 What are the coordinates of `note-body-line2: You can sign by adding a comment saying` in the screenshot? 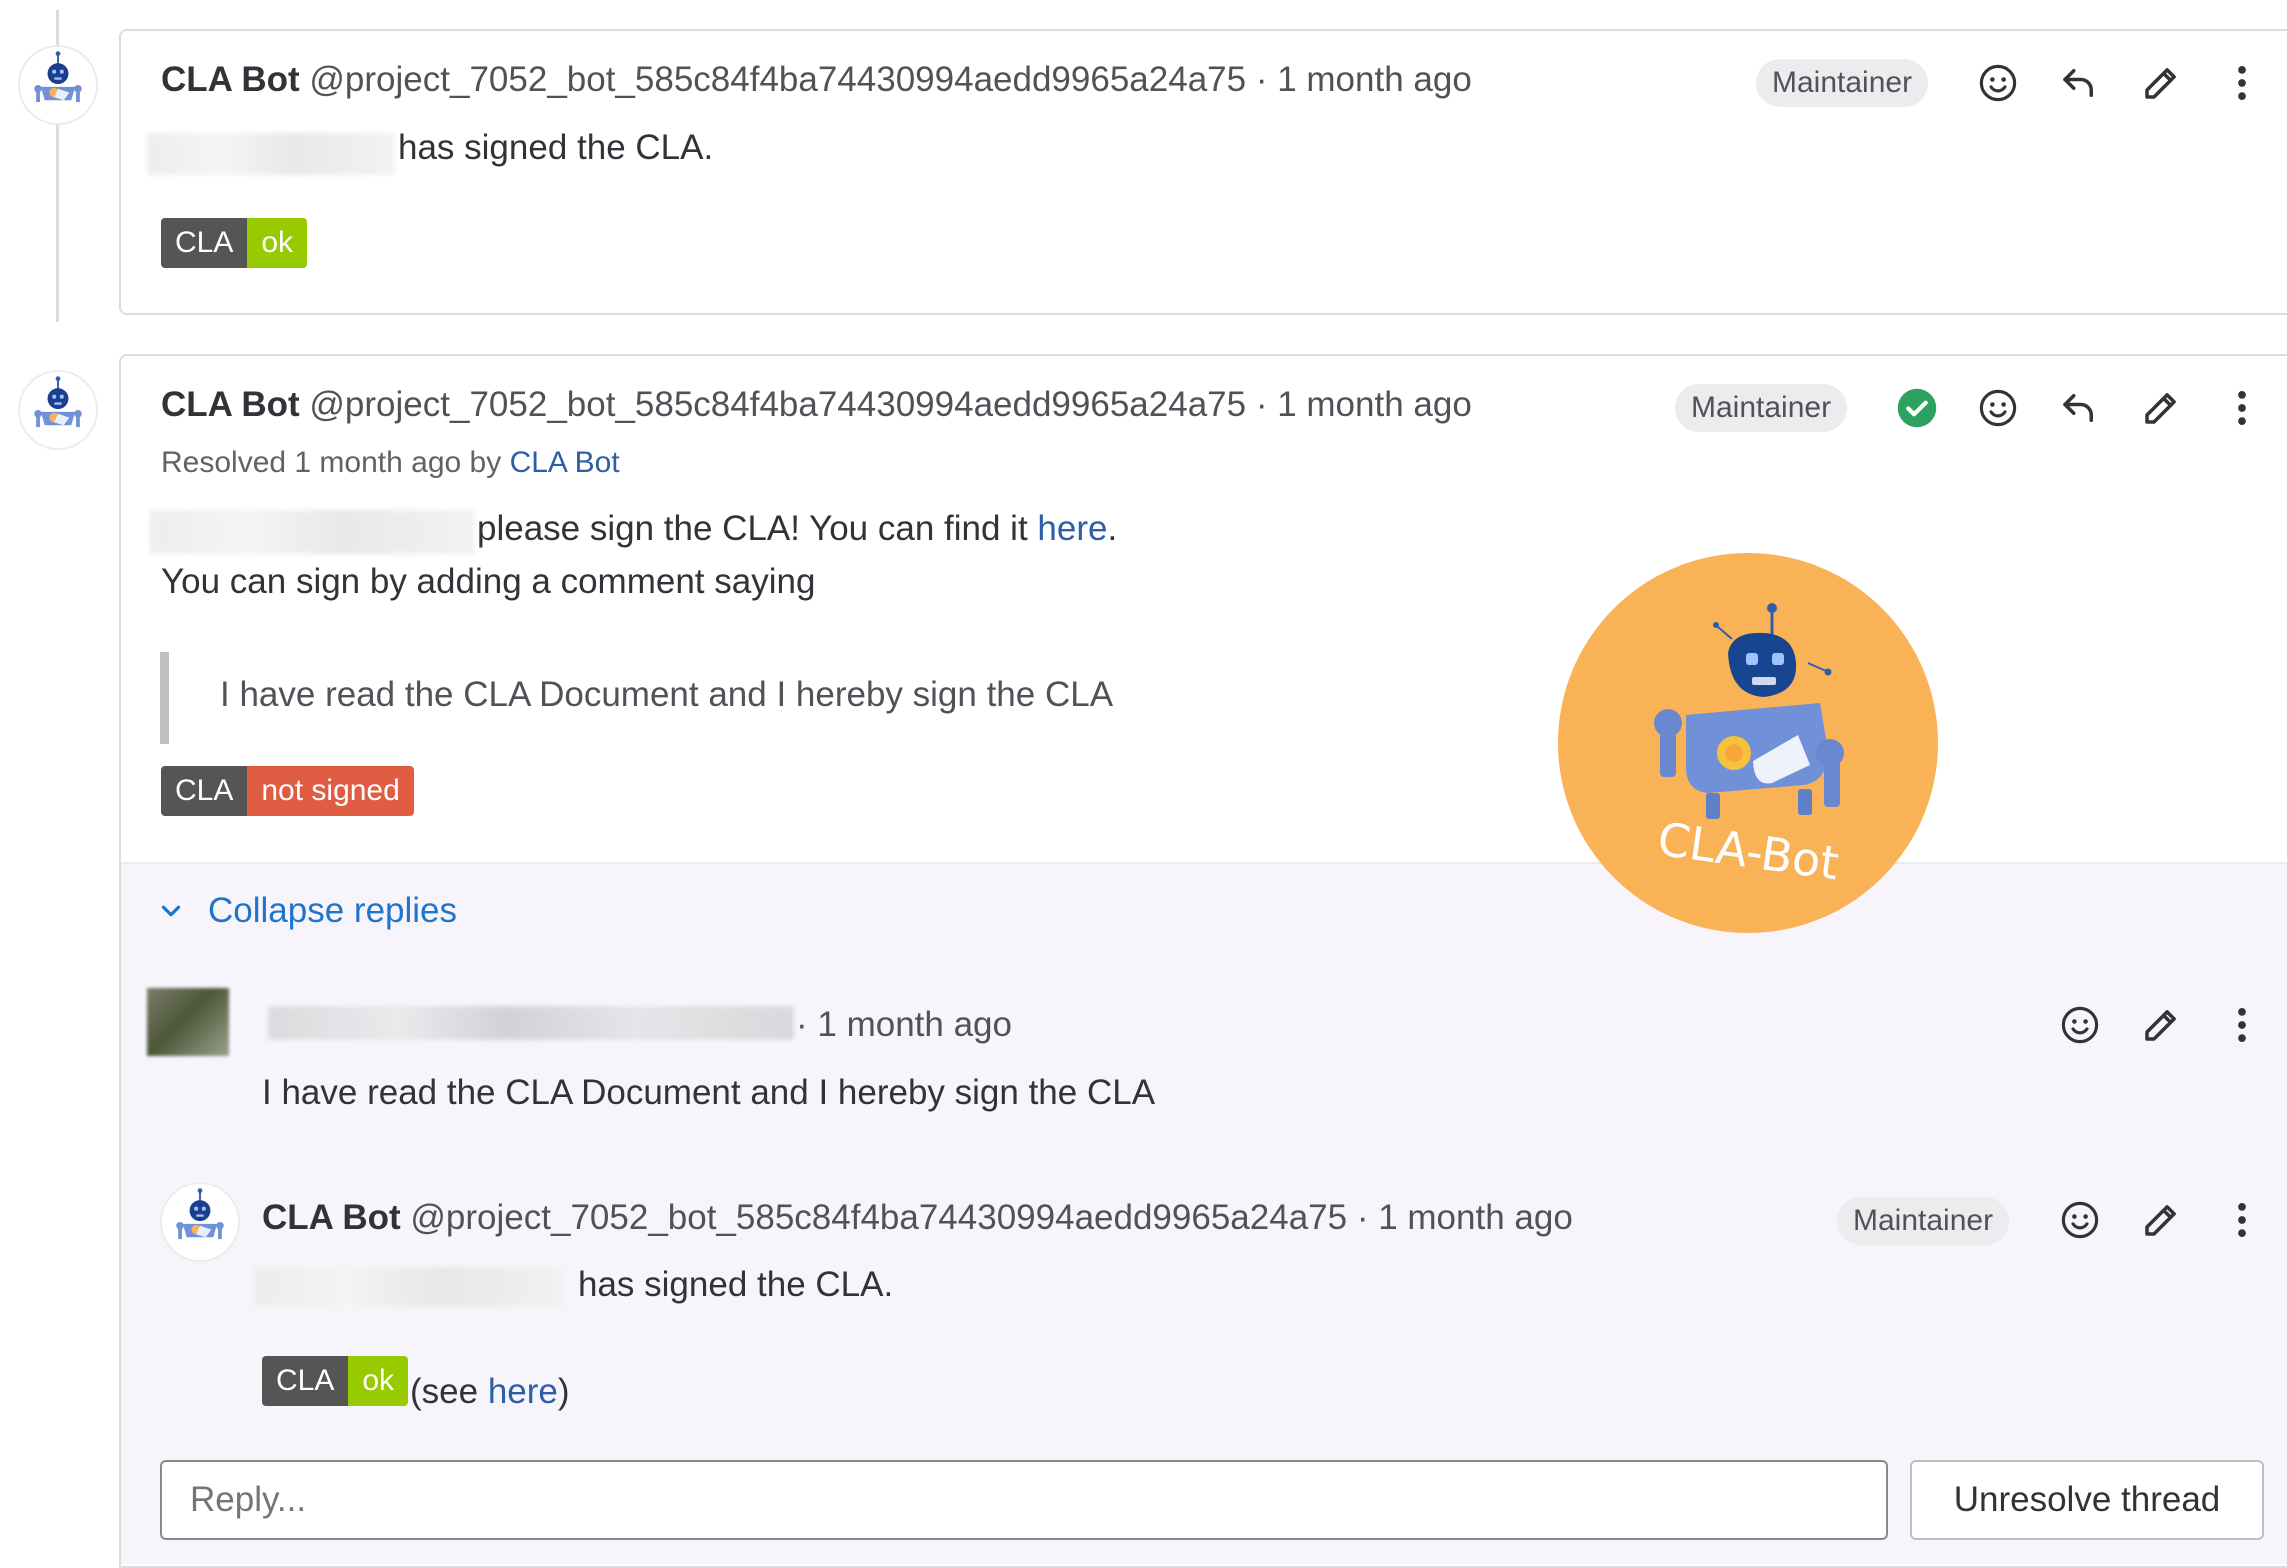 It's located at (488, 581).